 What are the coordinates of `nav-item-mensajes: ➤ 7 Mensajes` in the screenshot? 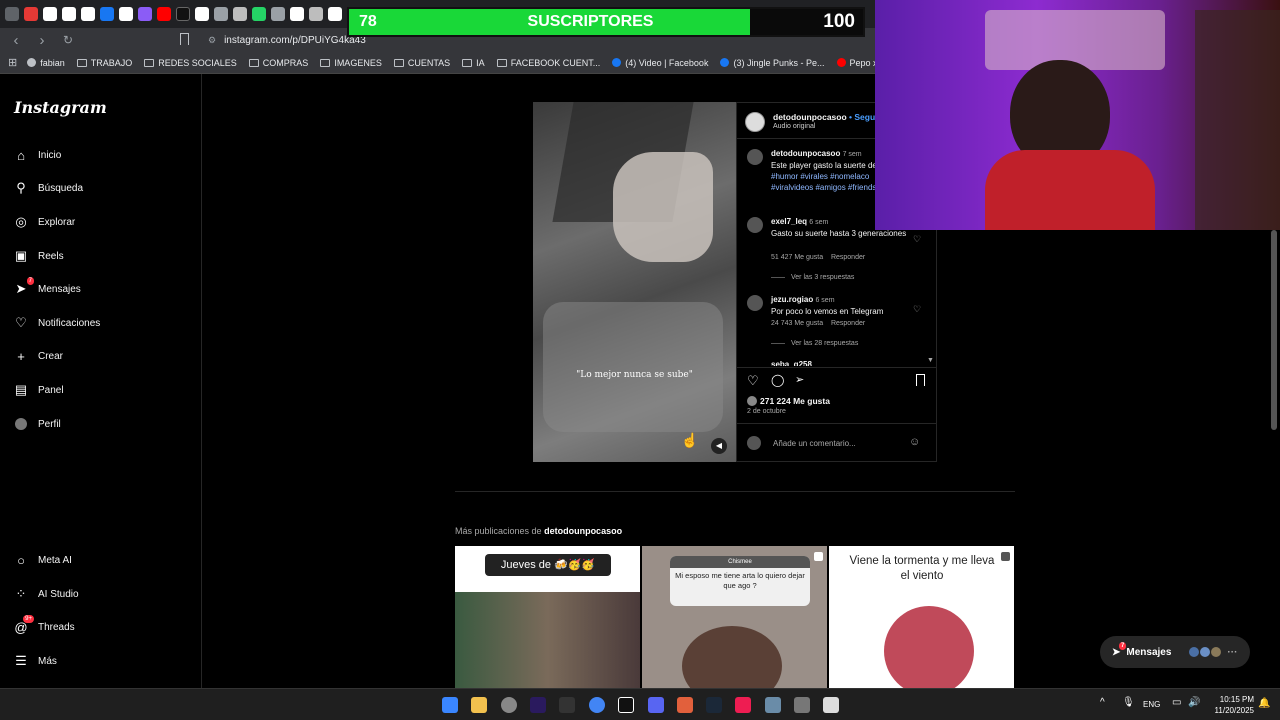 It's located at (47, 286).